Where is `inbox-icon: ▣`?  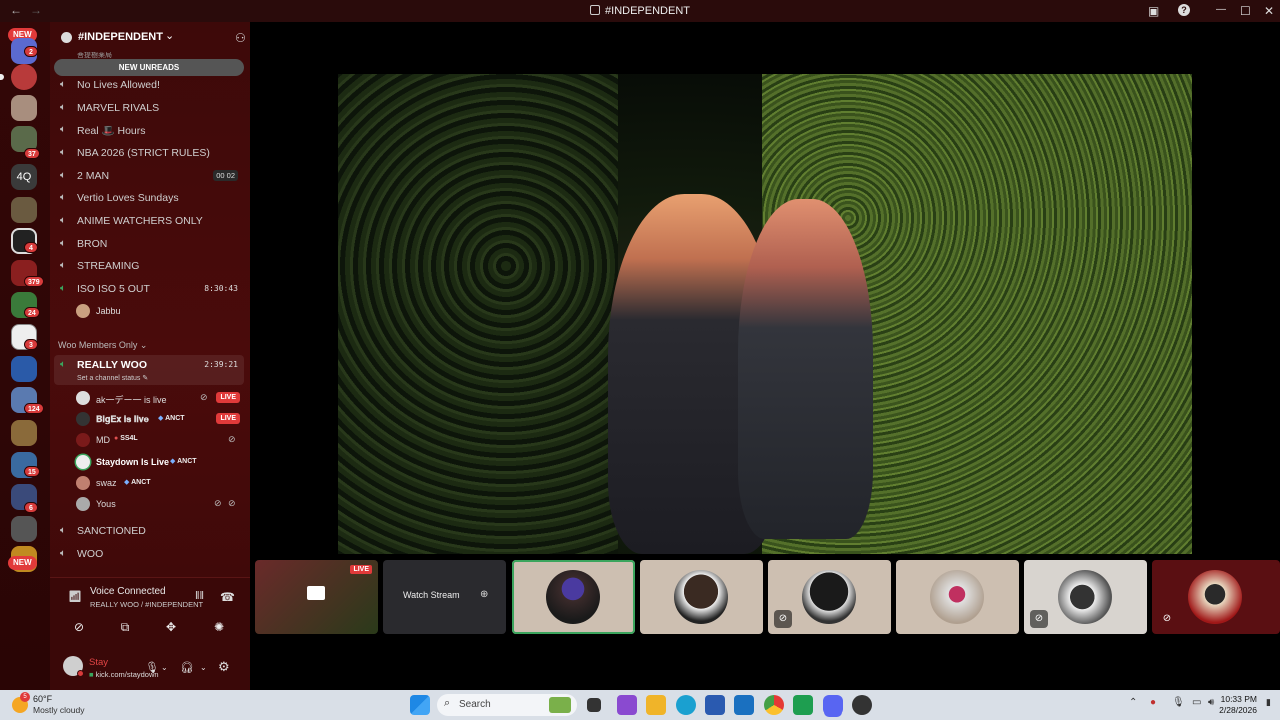 inbox-icon: ▣ is located at coordinates (1153, 11).